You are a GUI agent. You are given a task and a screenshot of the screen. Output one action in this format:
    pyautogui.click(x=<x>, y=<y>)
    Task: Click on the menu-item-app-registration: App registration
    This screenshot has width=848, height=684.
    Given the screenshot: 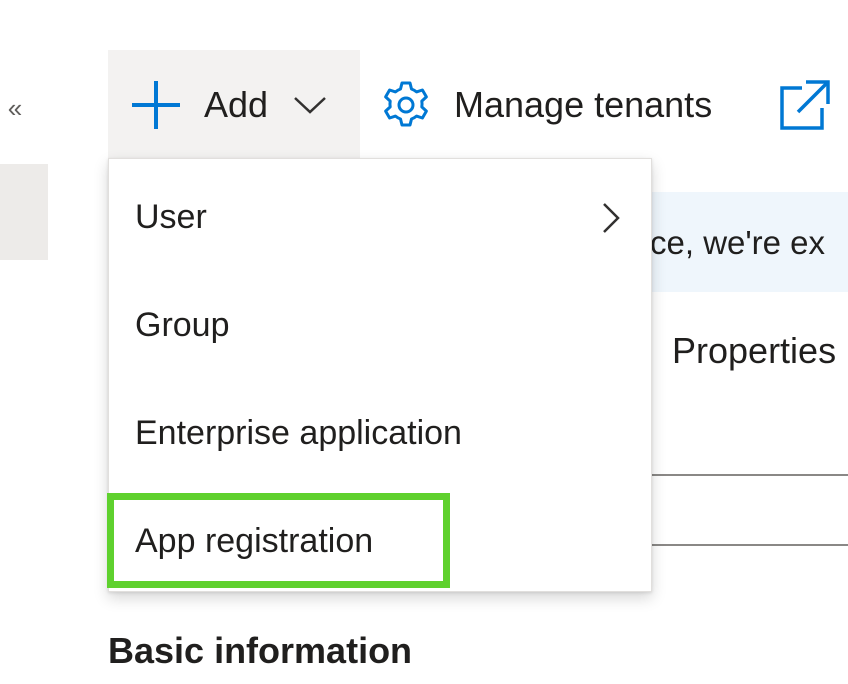 What is the action you would take?
    pyautogui.click(x=380, y=541)
    